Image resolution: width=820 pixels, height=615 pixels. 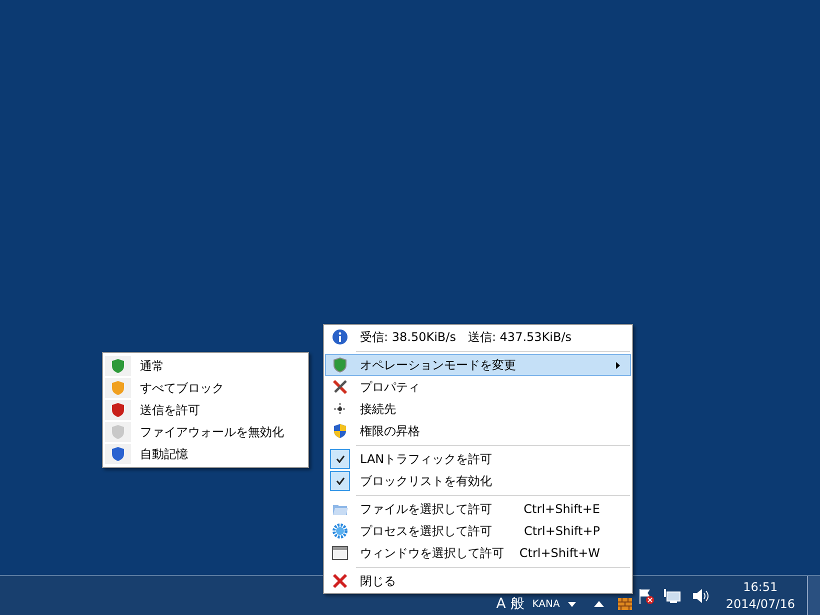 I want to click on menu-label: すべてブロック, so click(x=182, y=388).